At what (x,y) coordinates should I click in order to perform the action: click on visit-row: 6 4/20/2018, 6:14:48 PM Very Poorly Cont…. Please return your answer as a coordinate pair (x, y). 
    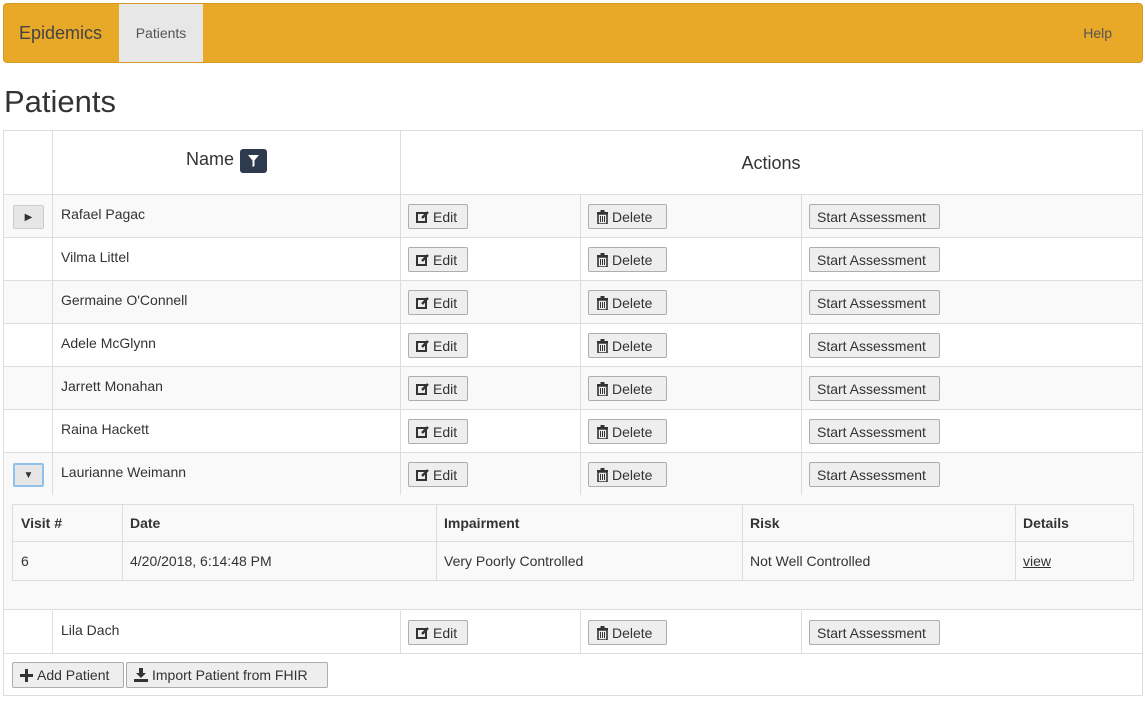
    Looking at the image, I should click on (573, 561).